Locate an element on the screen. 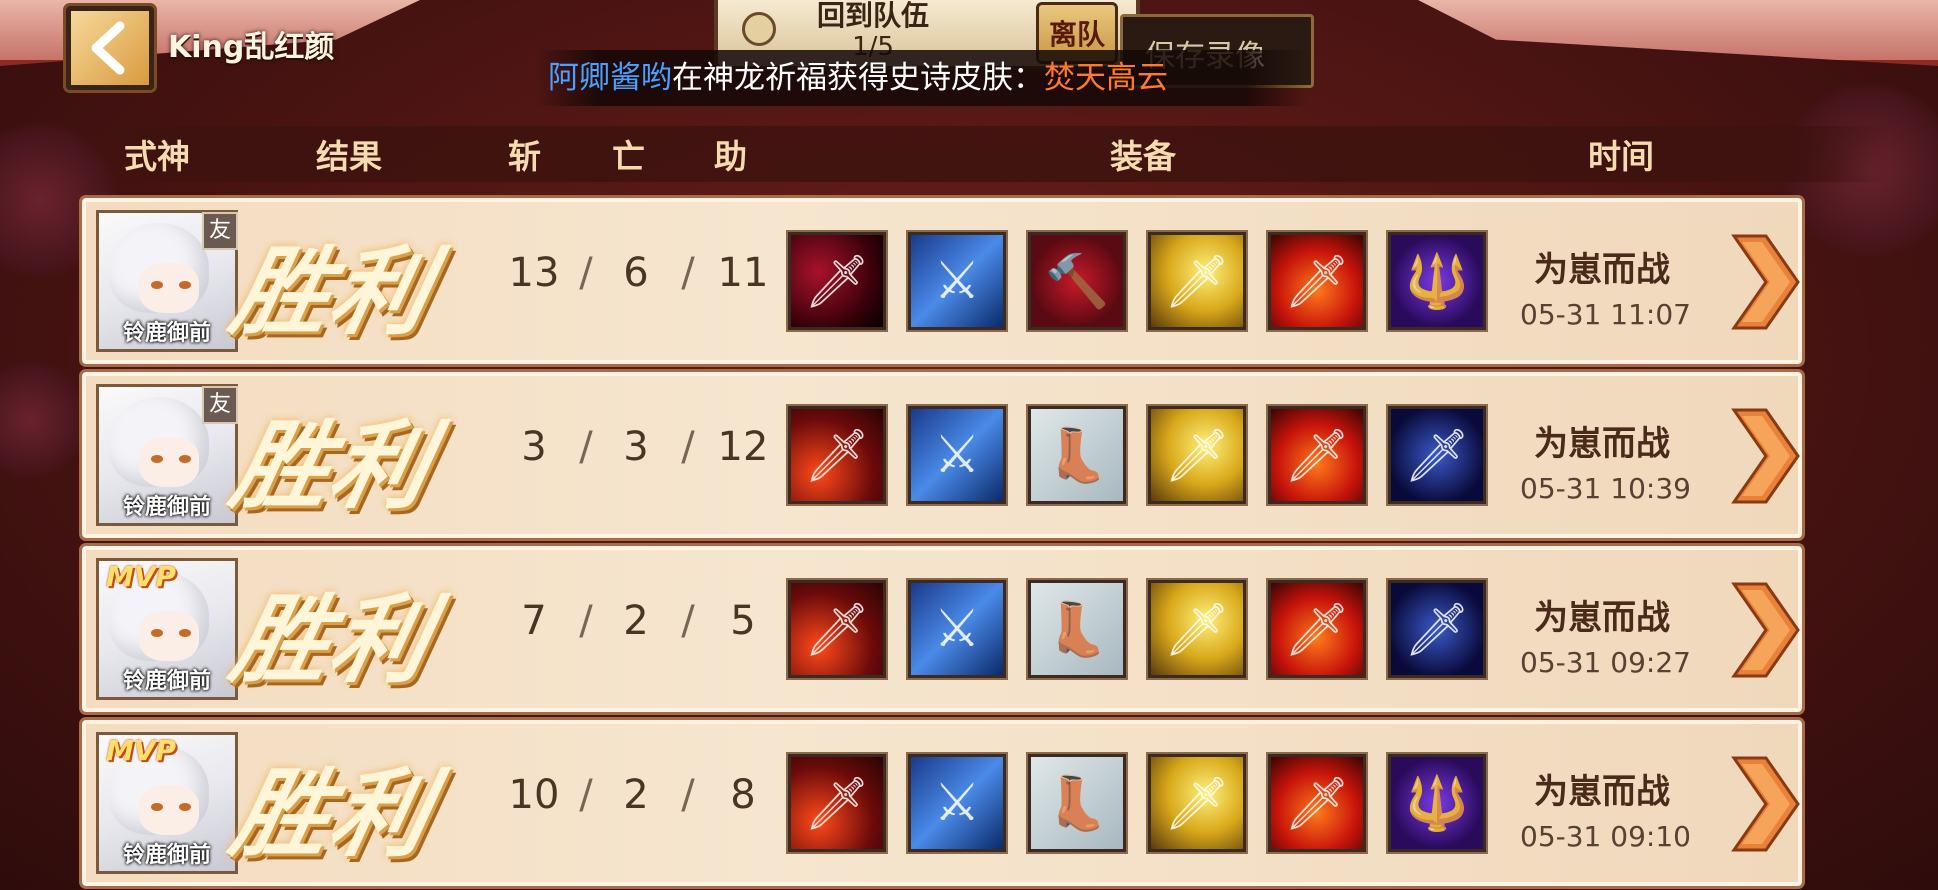 This screenshot has height=890, width=1938. kills-value: 13 is located at coordinates (534, 273).